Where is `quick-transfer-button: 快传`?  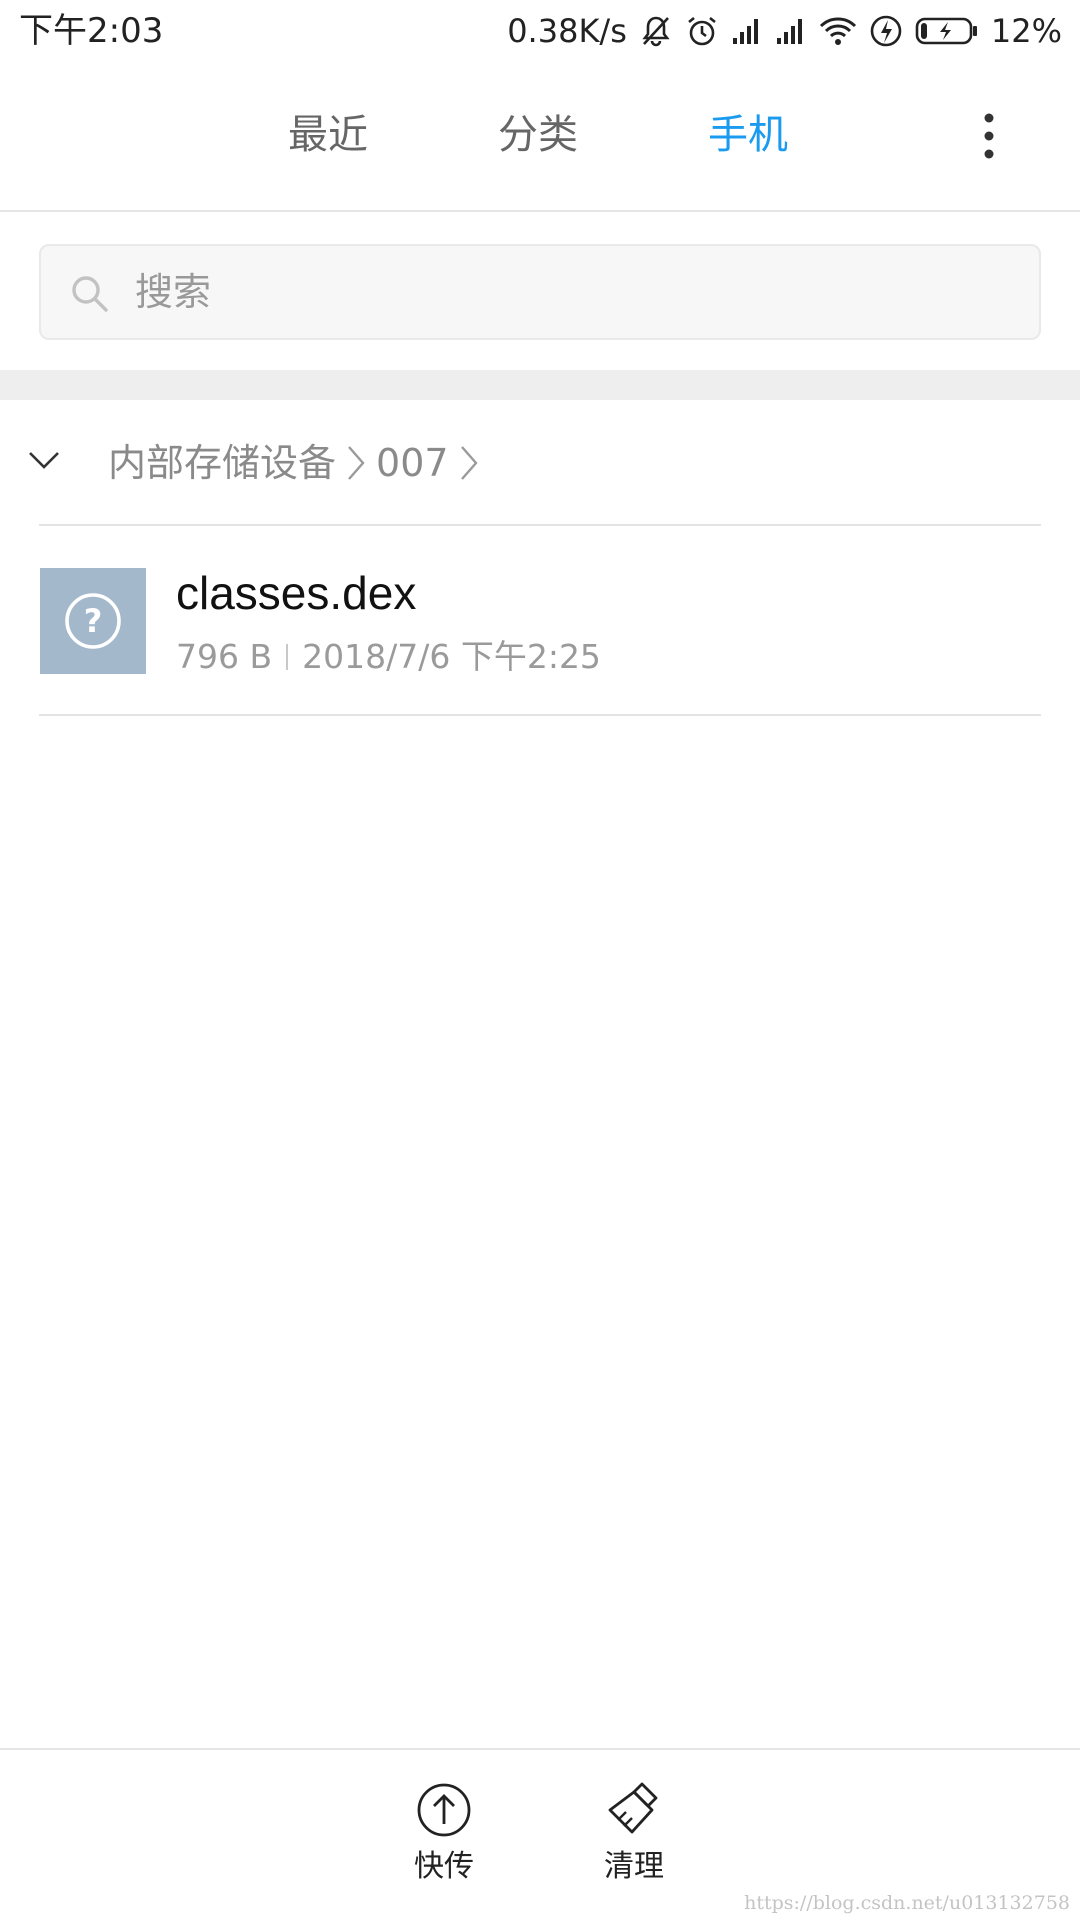
quick-transfer-button: 快传 is located at coordinates (444, 1833).